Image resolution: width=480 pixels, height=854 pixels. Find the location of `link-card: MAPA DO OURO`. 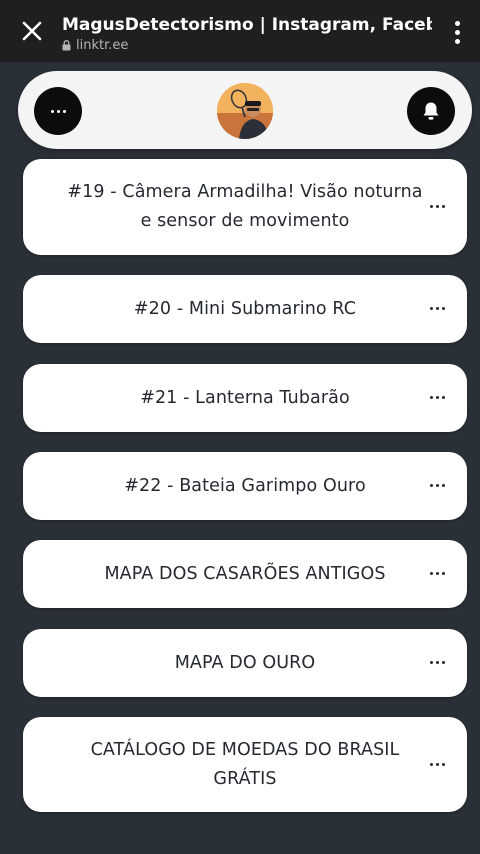

link-card: MAPA DO OURO is located at coordinates (245, 663).